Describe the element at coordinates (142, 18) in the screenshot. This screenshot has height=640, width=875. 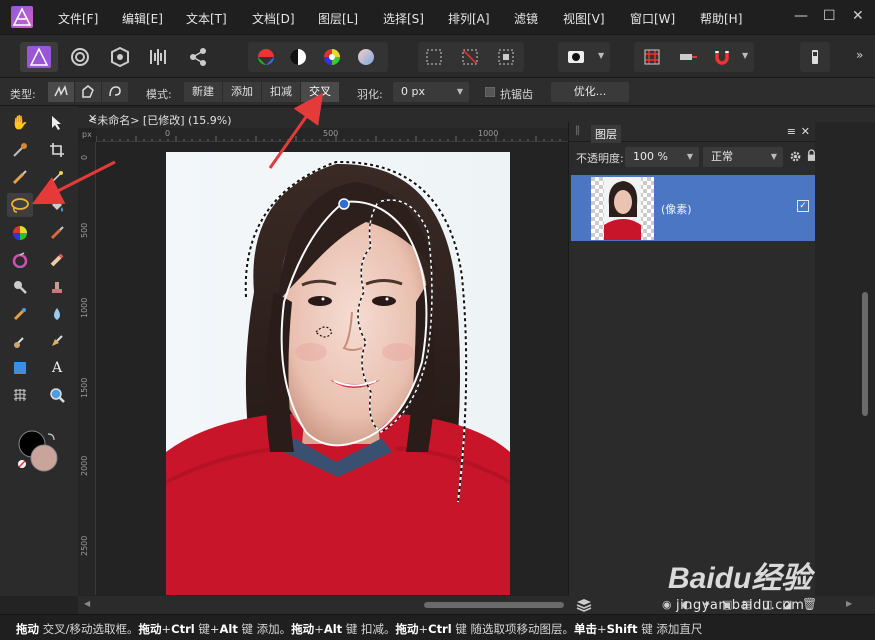
I see `menu-edit: 编辑[E]` at that location.